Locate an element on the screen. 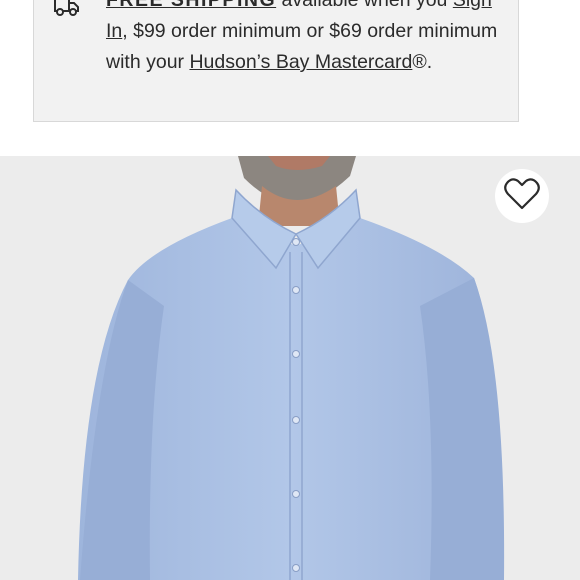  hudsons-bay-mastercard-link: Hudson’s Bay Mastercard is located at coordinates (300, 62).